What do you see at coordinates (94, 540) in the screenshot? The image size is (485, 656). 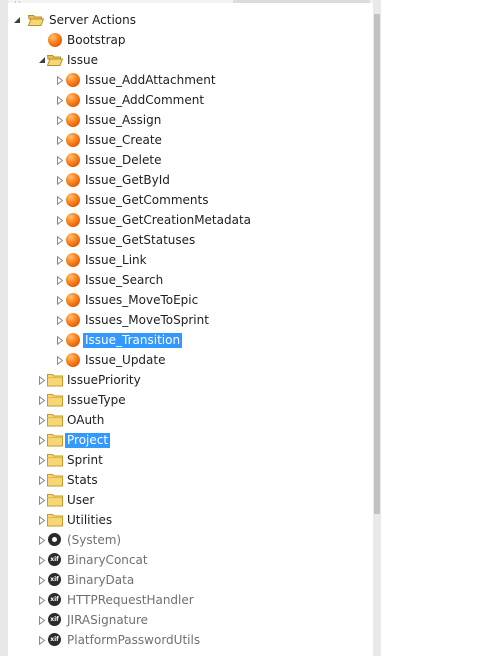 I see `tree-item-label: (System)` at bounding box center [94, 540].